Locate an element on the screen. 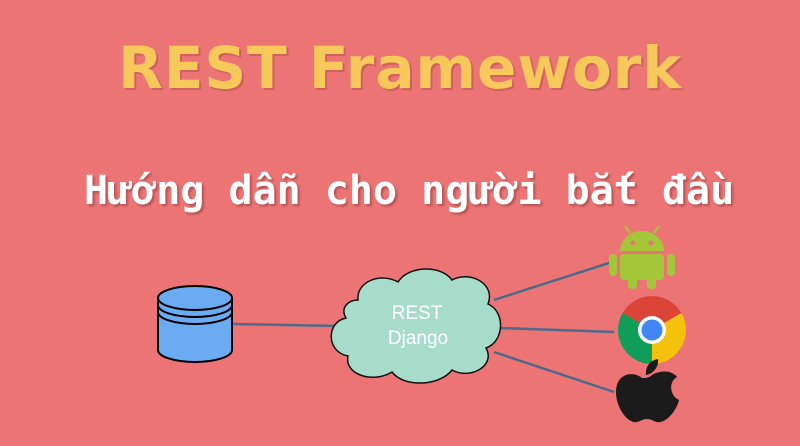 Image resolution: width=800 pixels, height=446 pixels. android-icon is located at coordinates (642, 257).